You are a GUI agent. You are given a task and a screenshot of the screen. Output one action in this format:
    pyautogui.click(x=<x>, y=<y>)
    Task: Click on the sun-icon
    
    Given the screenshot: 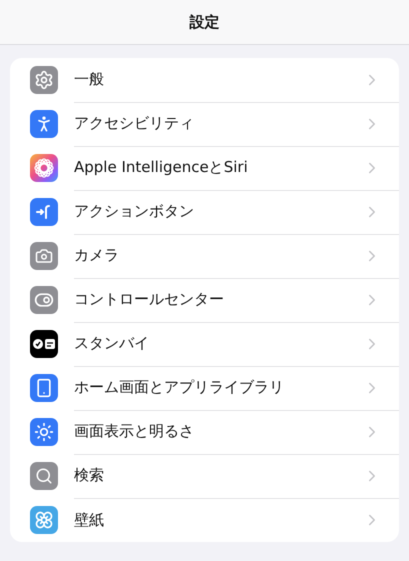 What is the action you would take?
    pyautogui.click(x=44, y=432)
    